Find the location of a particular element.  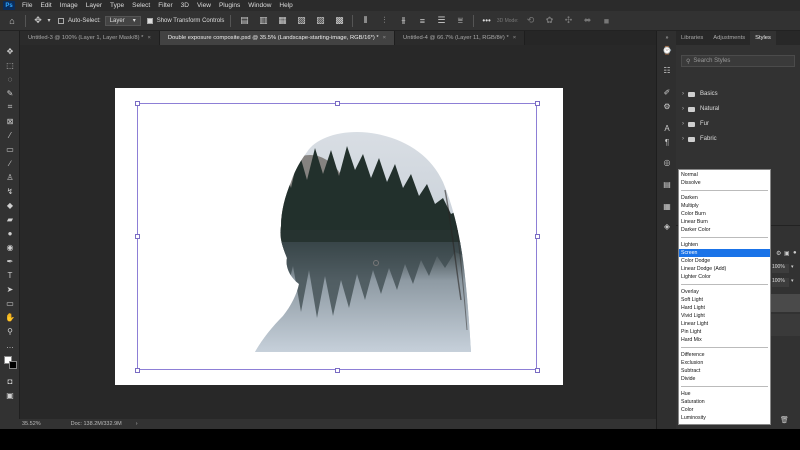

paragraph-icon: ¶ is located at coordinates (667, 142).